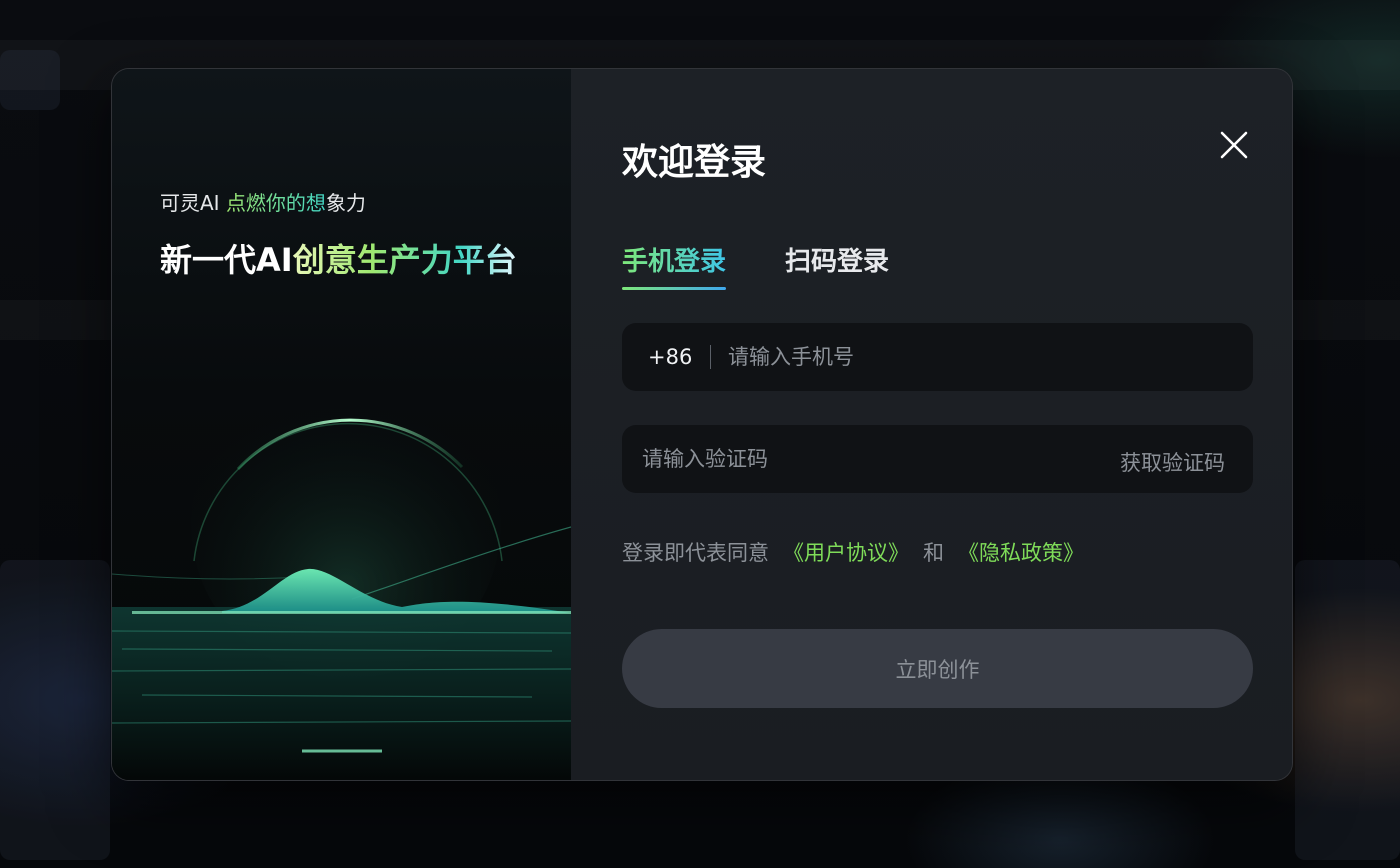 This screenshot has height=868, width=1400. I want to click on slogan-headline: 新一代AI创意生产力平台, so click(338, 258).